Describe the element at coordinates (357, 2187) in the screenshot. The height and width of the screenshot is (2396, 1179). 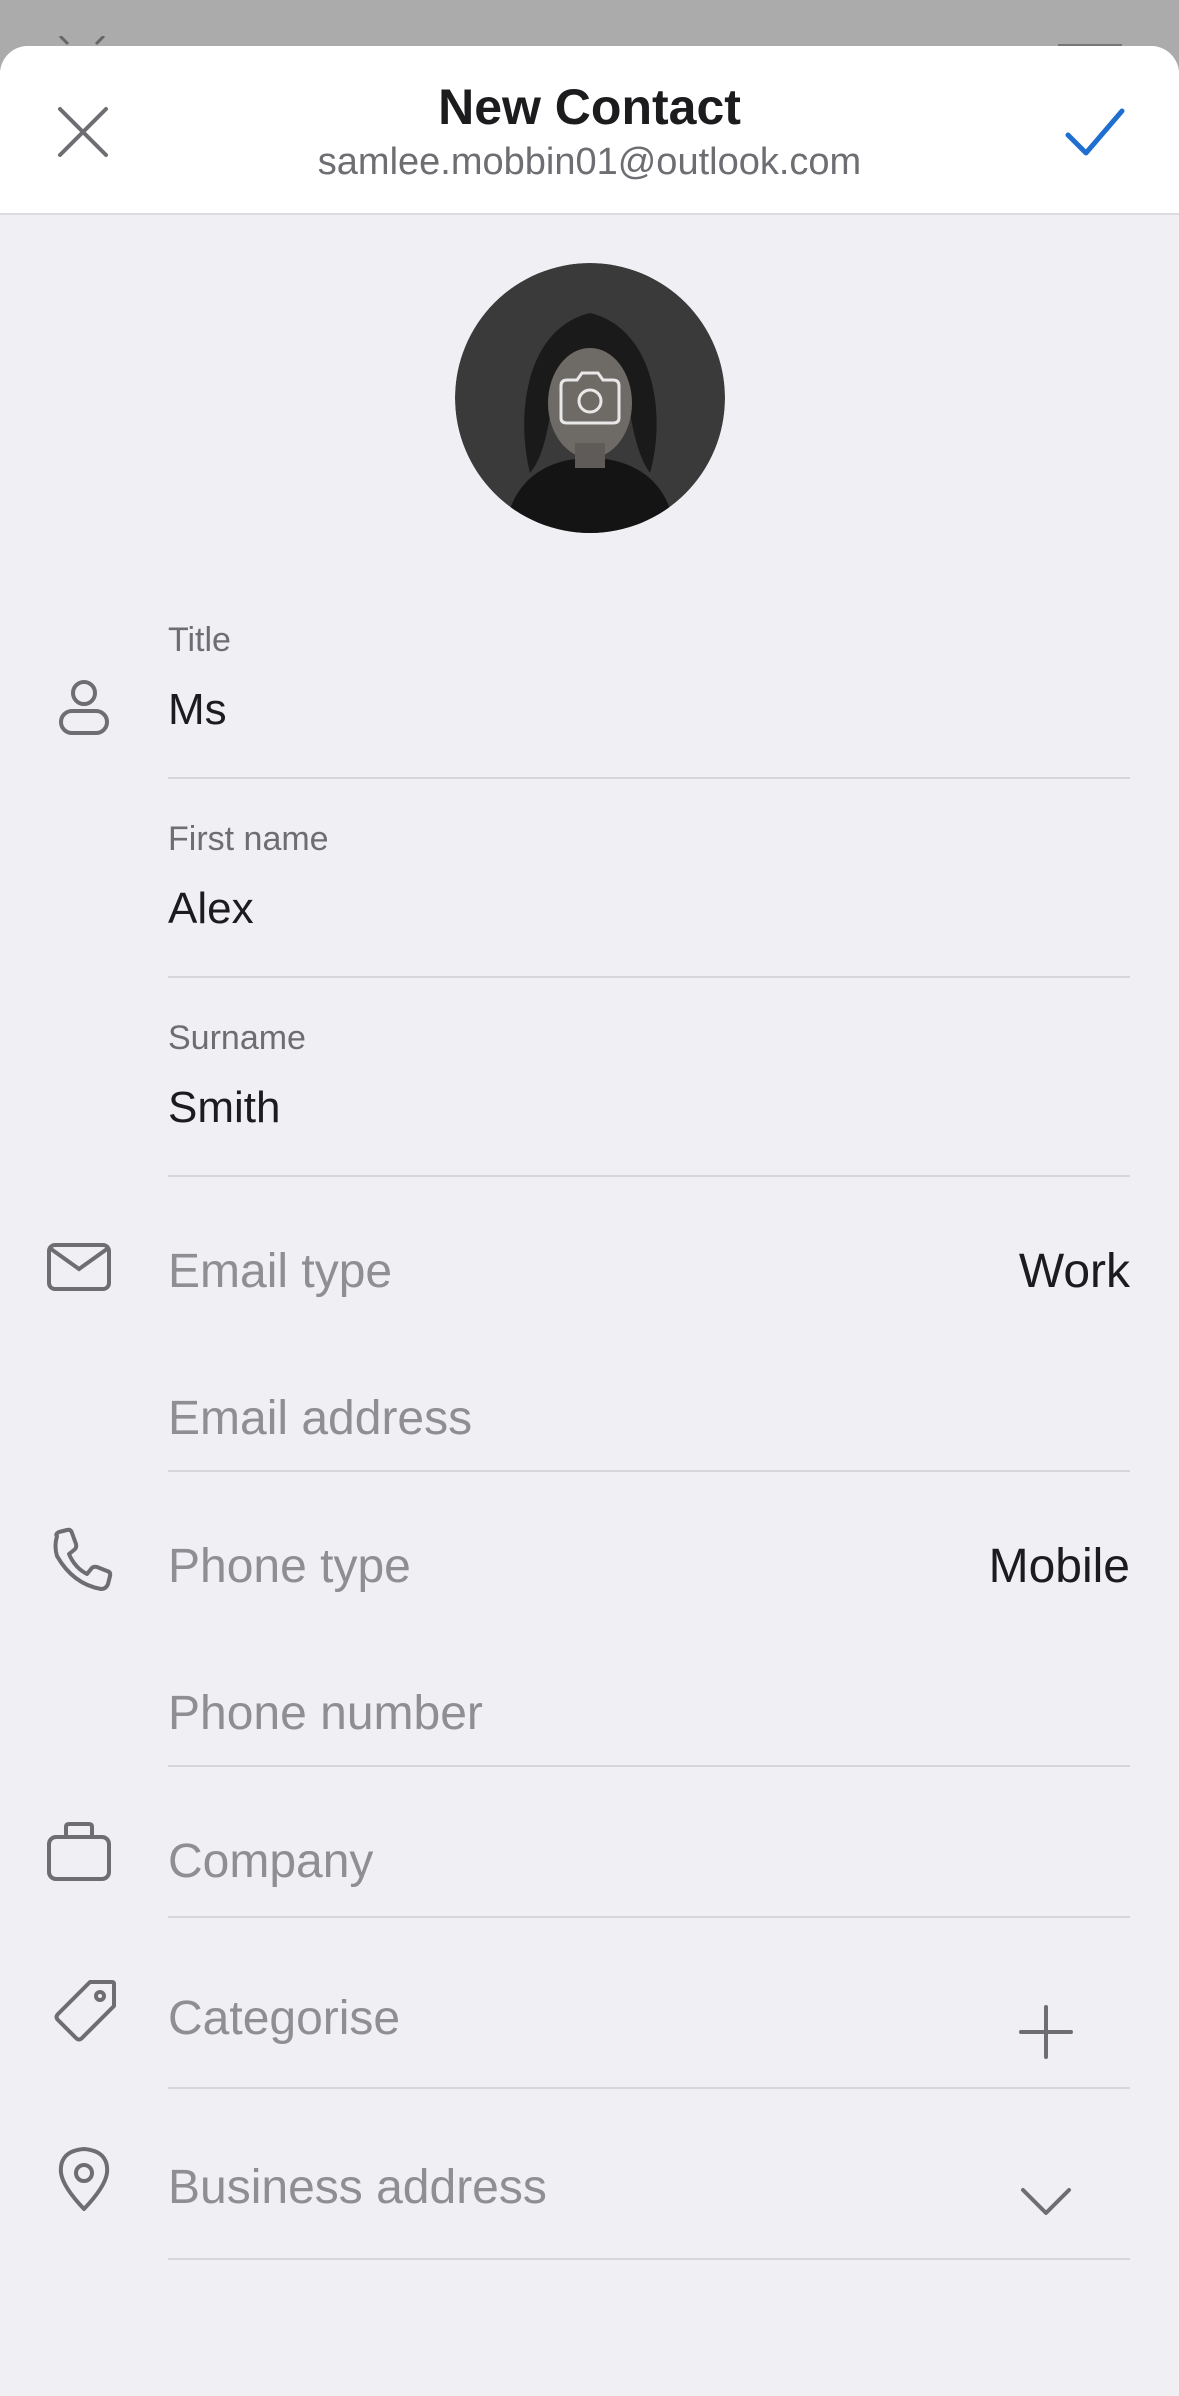
I see `business-address-placeholder: Business address` at that location.